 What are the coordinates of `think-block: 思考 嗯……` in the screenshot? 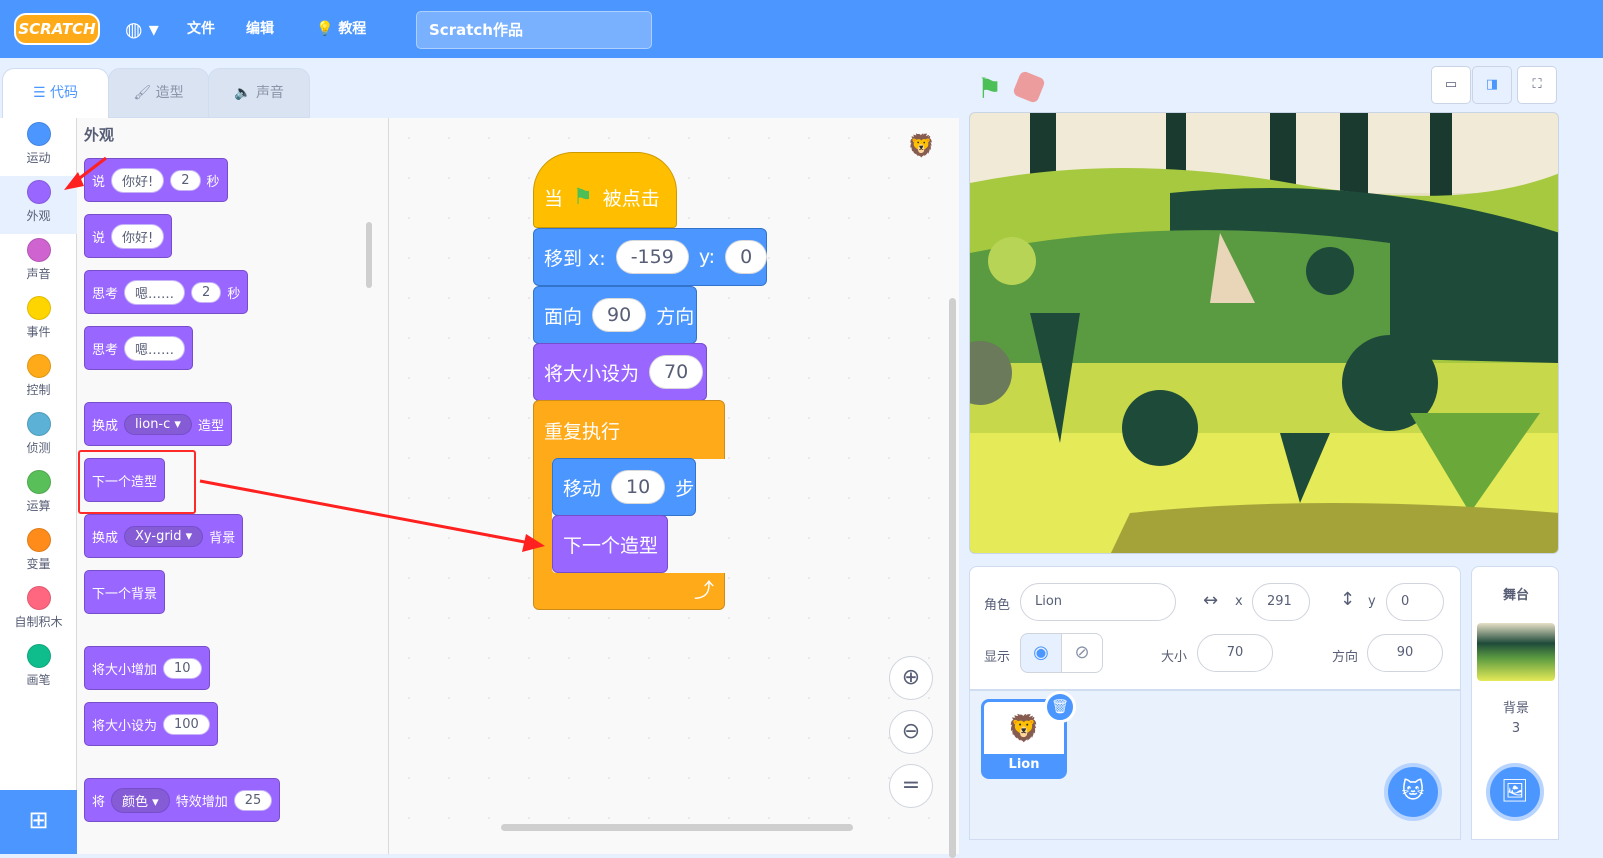 It's located at (139, 348).